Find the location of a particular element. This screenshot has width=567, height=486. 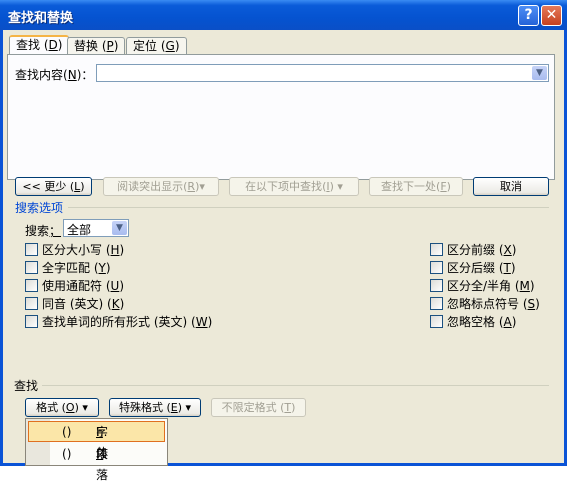

ignore-punctuation-label: 忽略标点符号 (S) is located at coordinates (493, 304).